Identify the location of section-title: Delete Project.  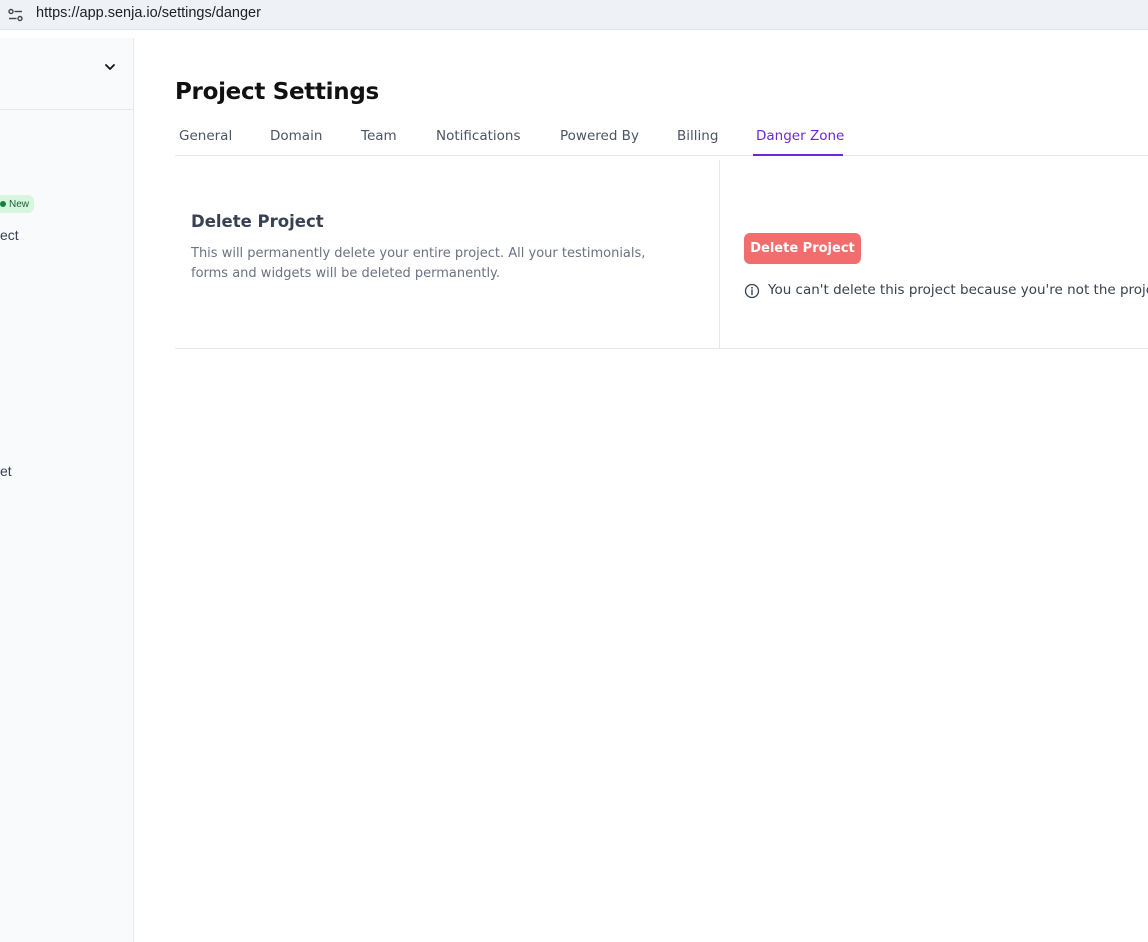
(257, 221).